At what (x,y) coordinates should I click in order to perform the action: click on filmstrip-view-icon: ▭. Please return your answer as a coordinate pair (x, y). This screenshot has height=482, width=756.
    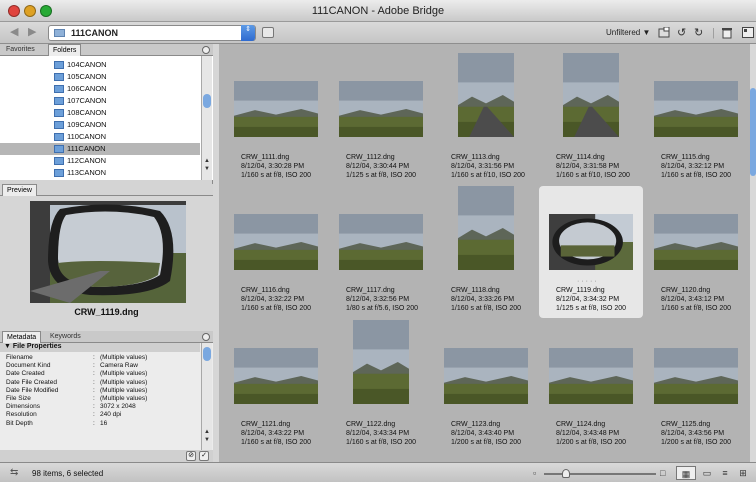
    Looking at the image, I should click on (707, 473).